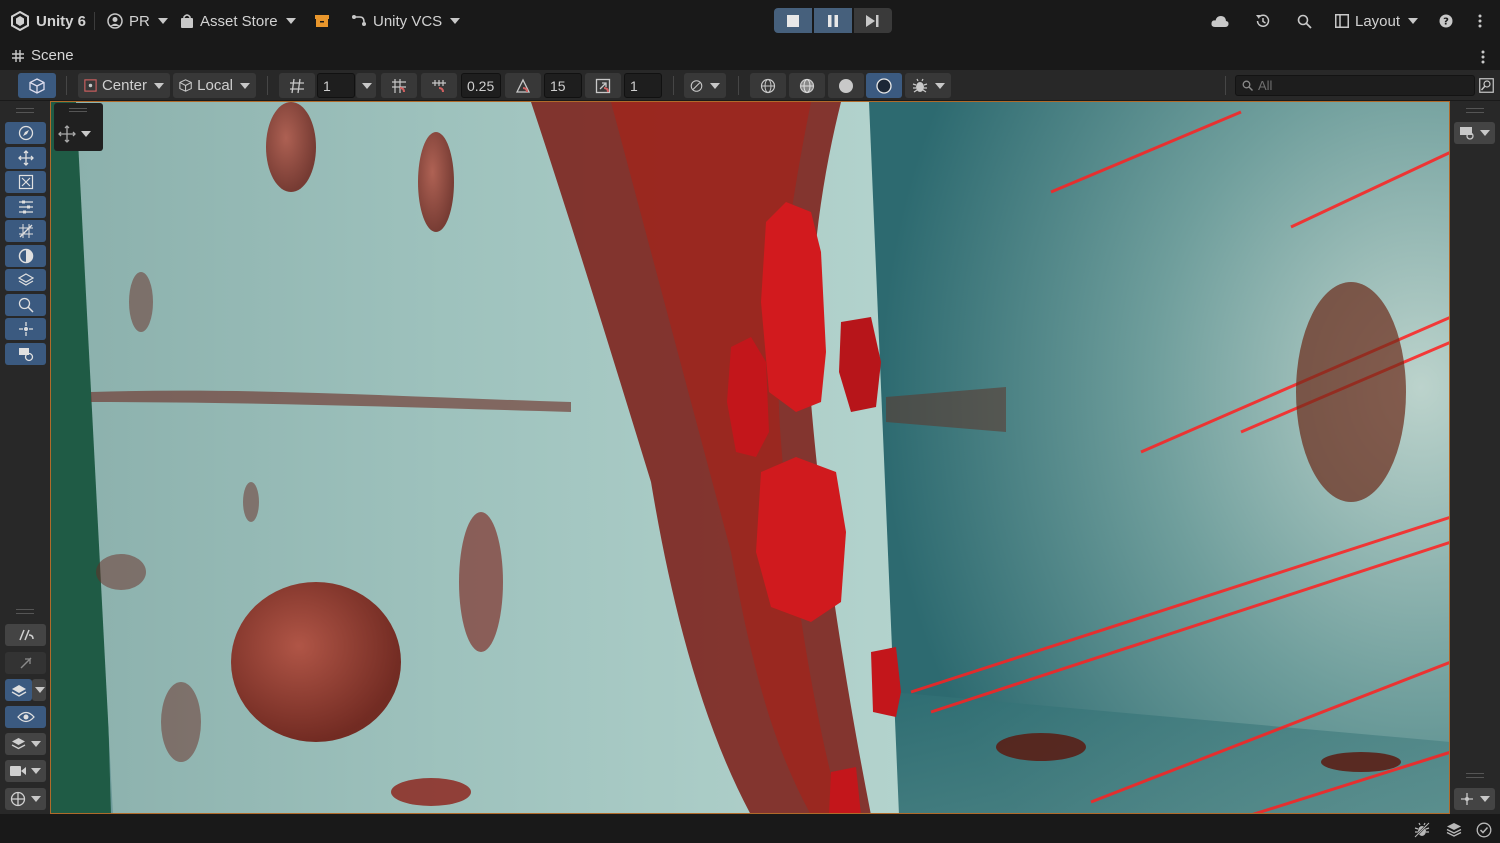  What do you see at coordinates (1480, 21) in the screenshot?
I see `main-more-button` at bounding box center [1480, 21].